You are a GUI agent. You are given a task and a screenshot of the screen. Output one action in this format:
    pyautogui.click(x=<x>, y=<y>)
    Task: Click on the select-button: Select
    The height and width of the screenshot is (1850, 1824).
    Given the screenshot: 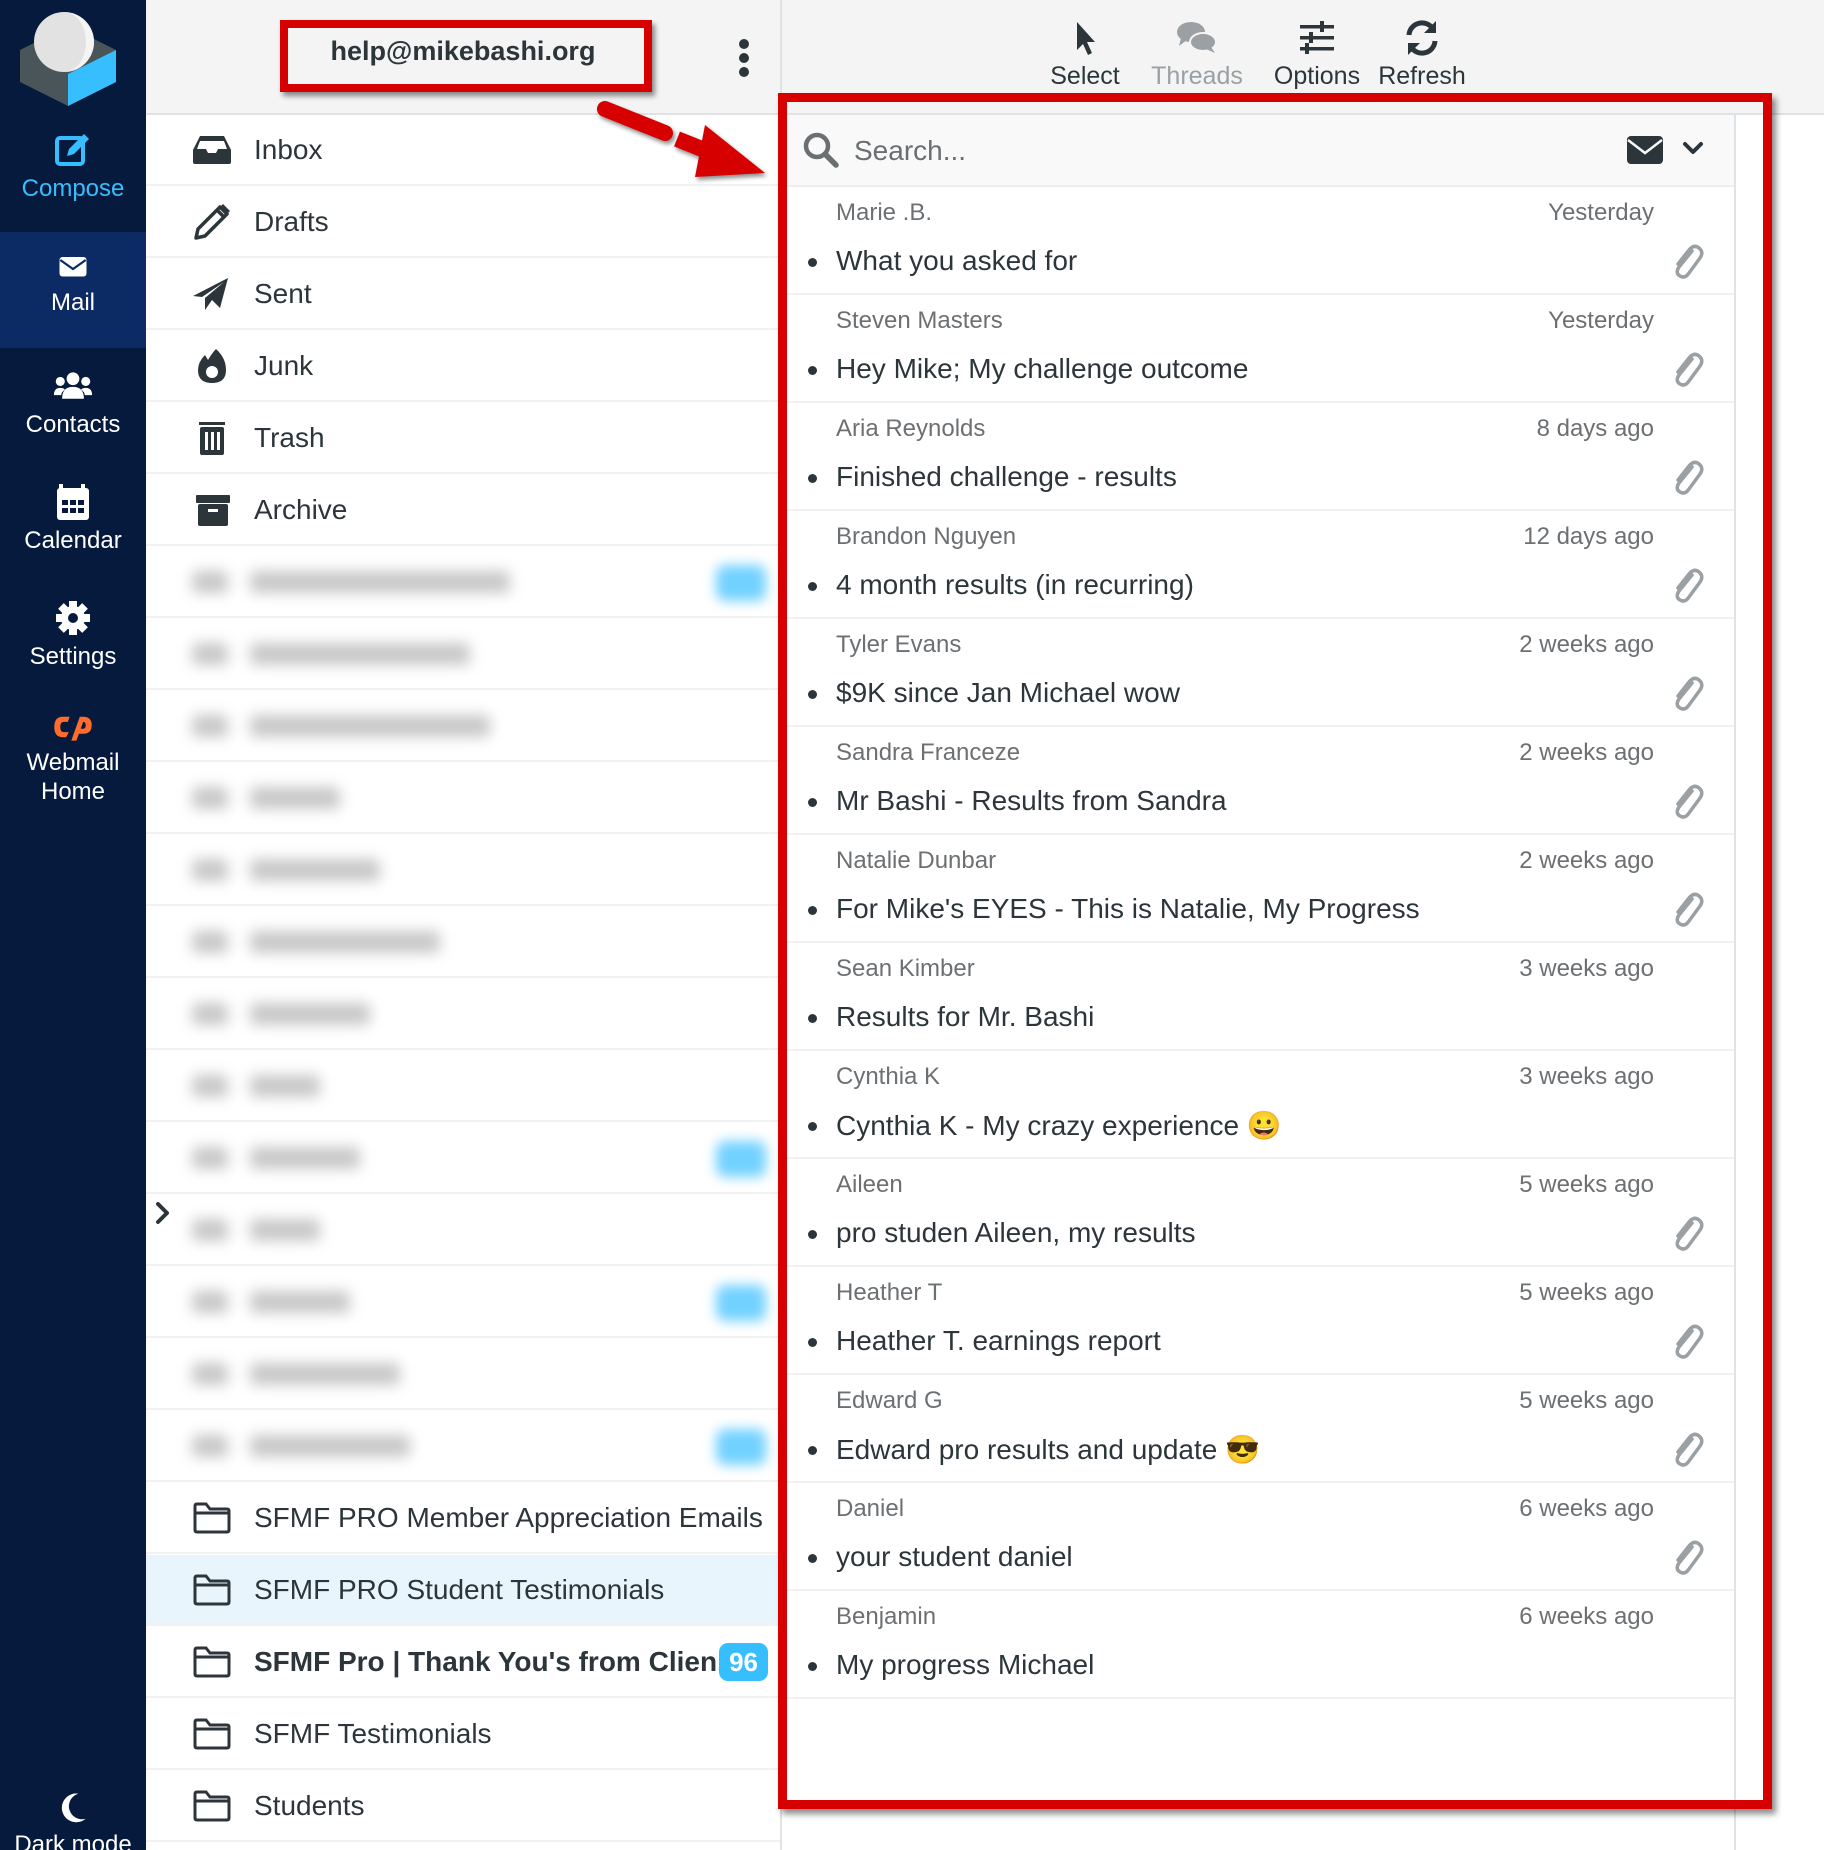 What is the action you would take?
    pyautogui.click(x=1085, y=54)
    